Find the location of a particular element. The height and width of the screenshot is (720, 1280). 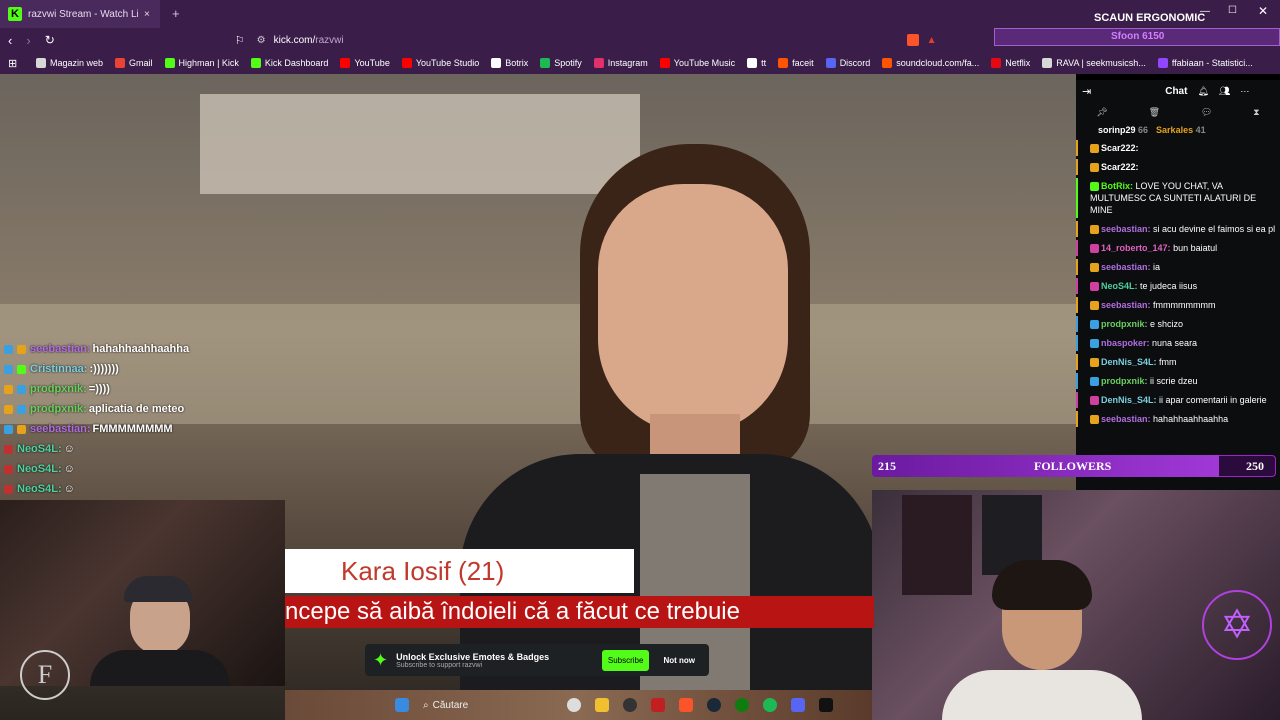

cam-logo-icon: F is located at coordinates (45, 675).